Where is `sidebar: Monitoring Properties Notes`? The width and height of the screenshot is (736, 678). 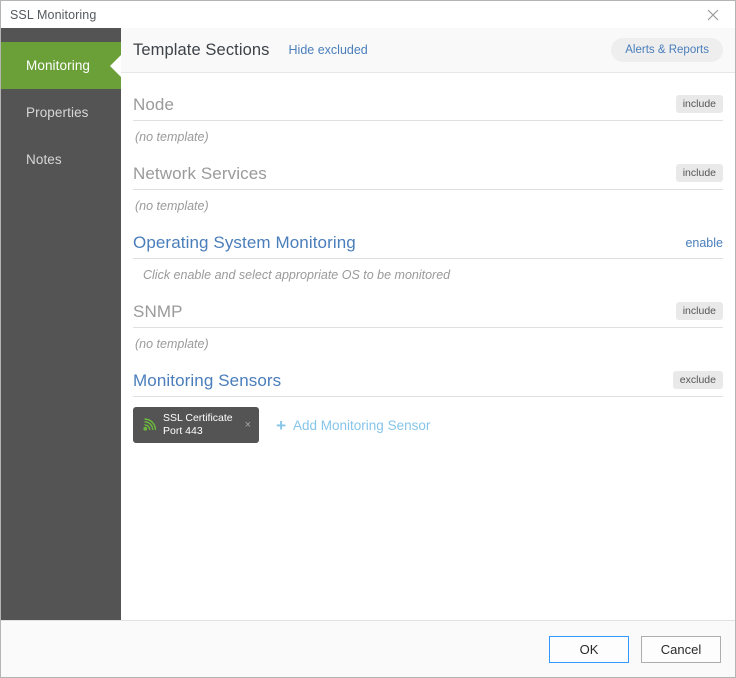
sidebar: Monitoring Properties Notes is located at coordinates (61, 324).